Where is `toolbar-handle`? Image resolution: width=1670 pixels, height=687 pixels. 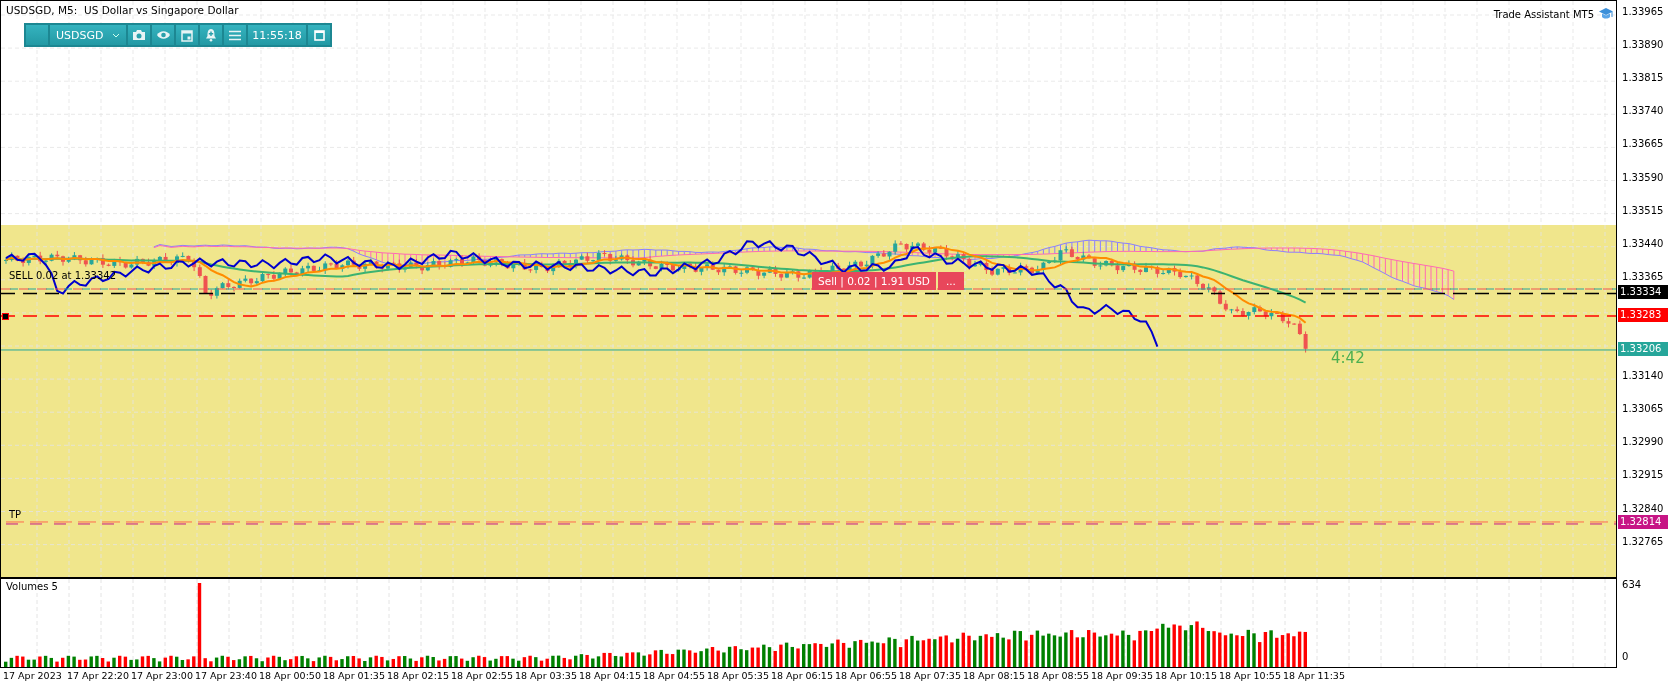
toolbar-handle is located at coordinates (37, 35).